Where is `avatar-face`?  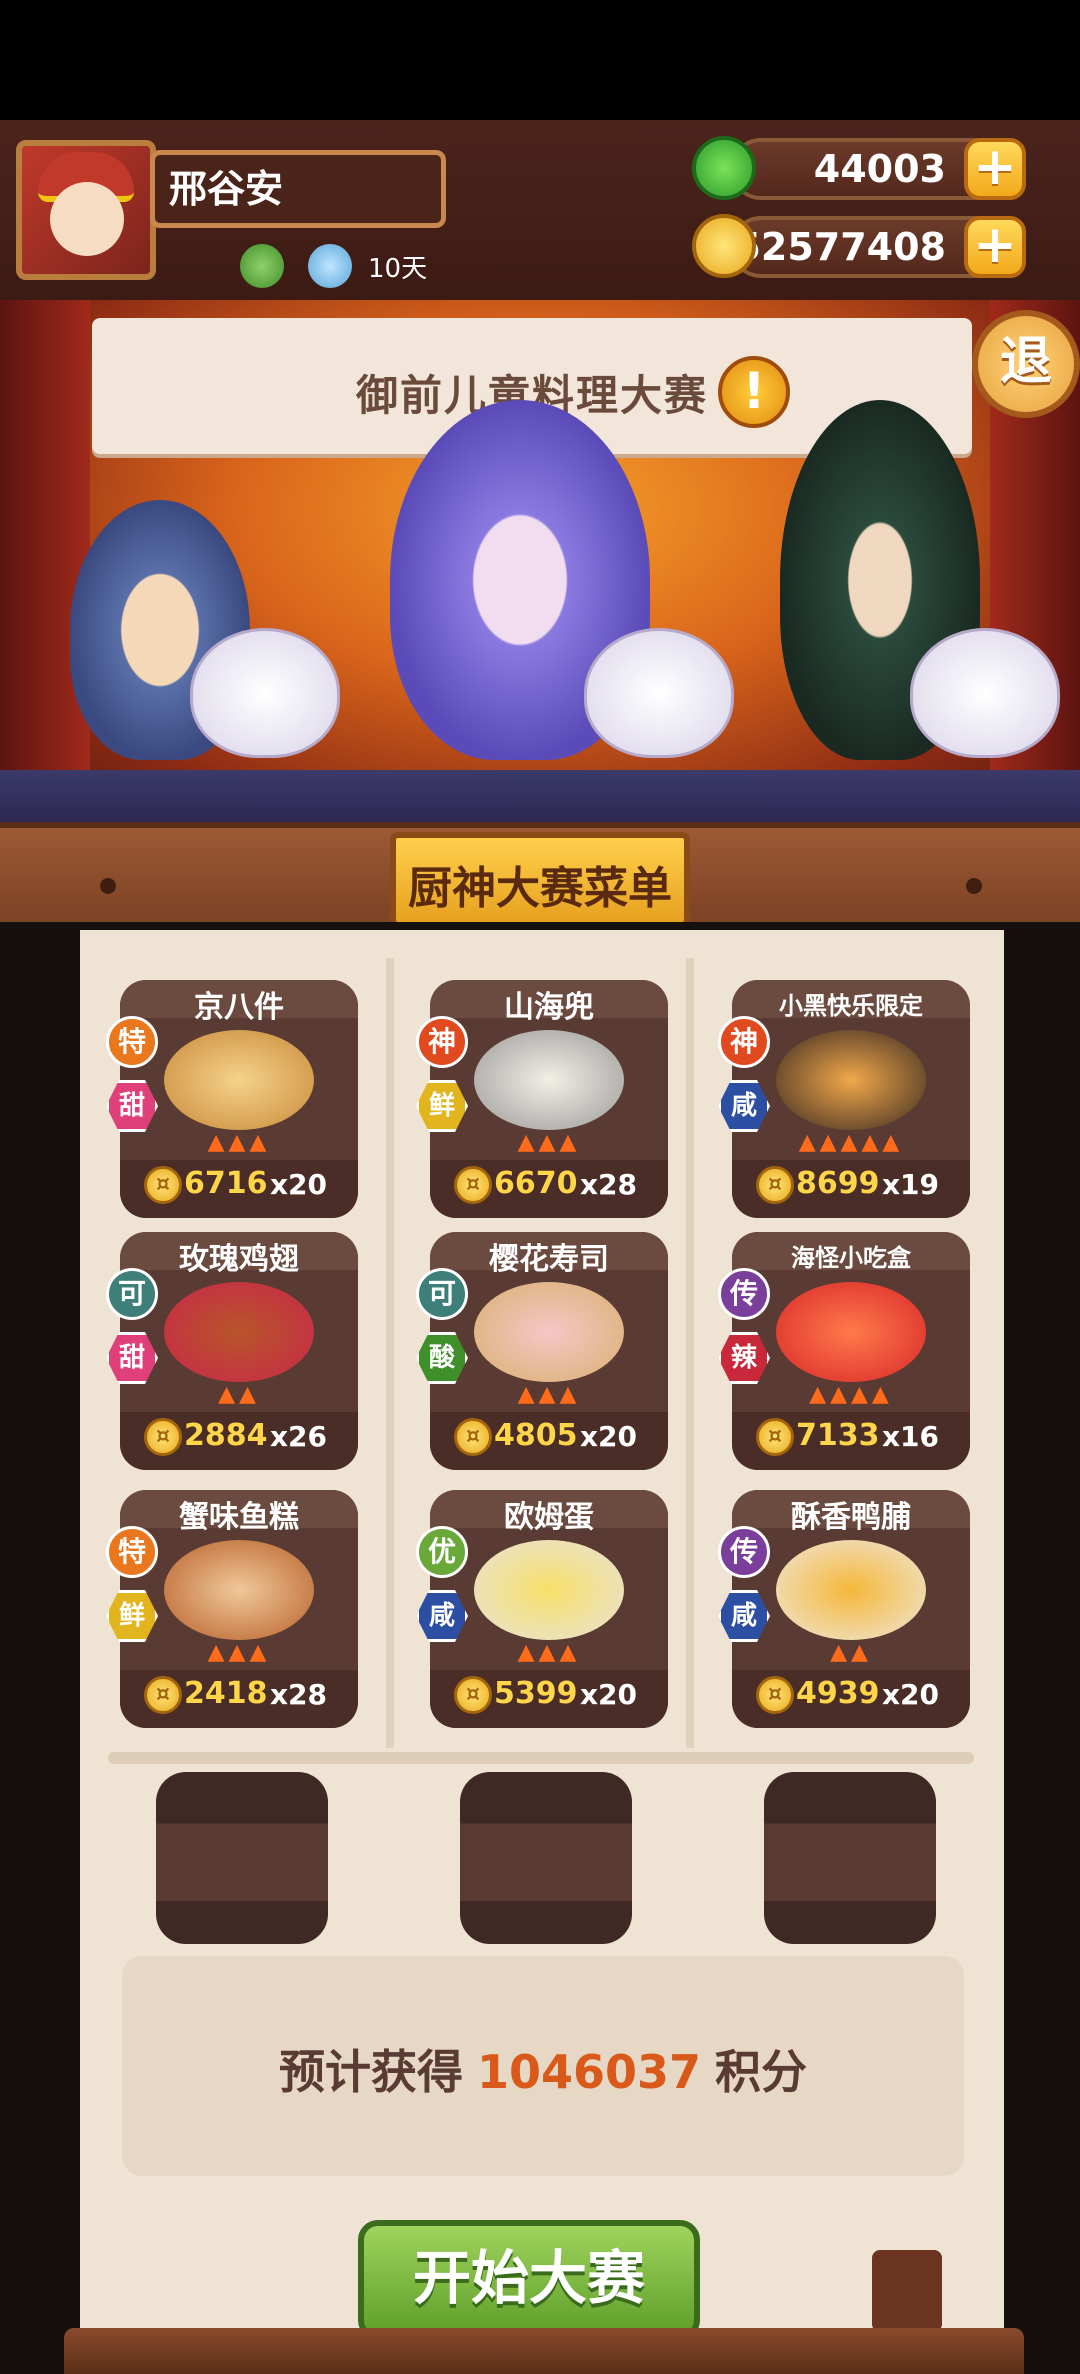 avatar-face is located at coordinates (87, 219).